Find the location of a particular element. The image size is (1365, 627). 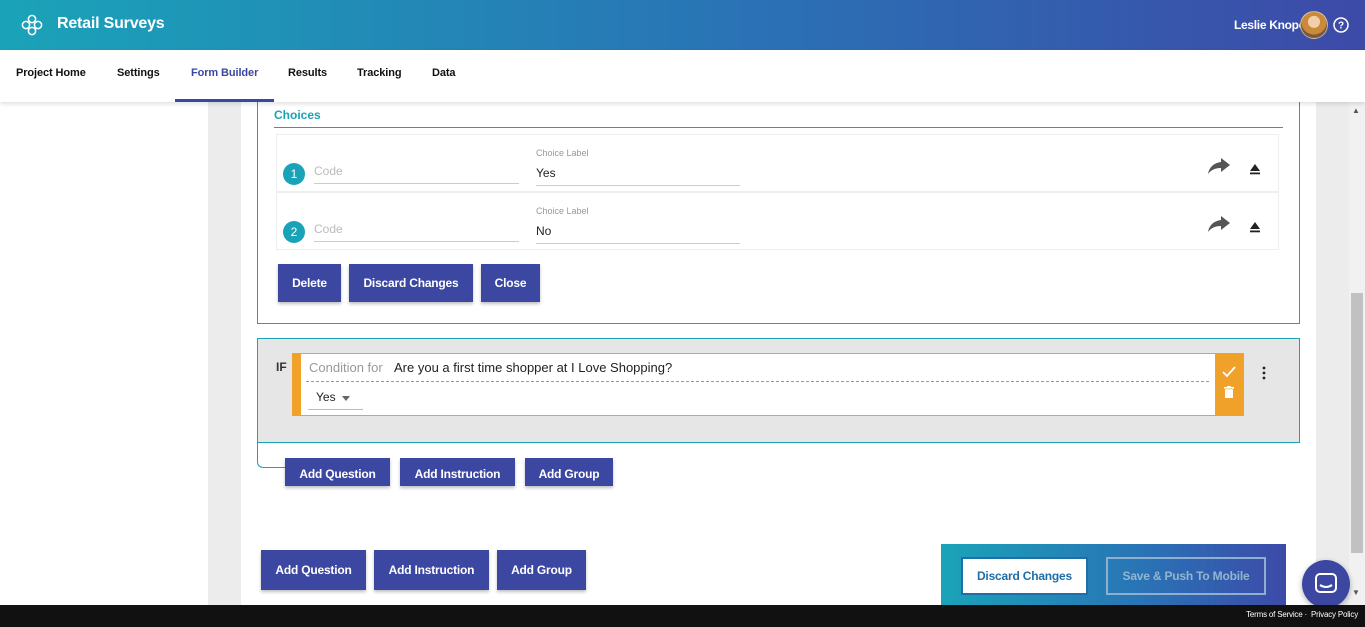

choice-number-badge: 2 is located at coordinates (294, 232).